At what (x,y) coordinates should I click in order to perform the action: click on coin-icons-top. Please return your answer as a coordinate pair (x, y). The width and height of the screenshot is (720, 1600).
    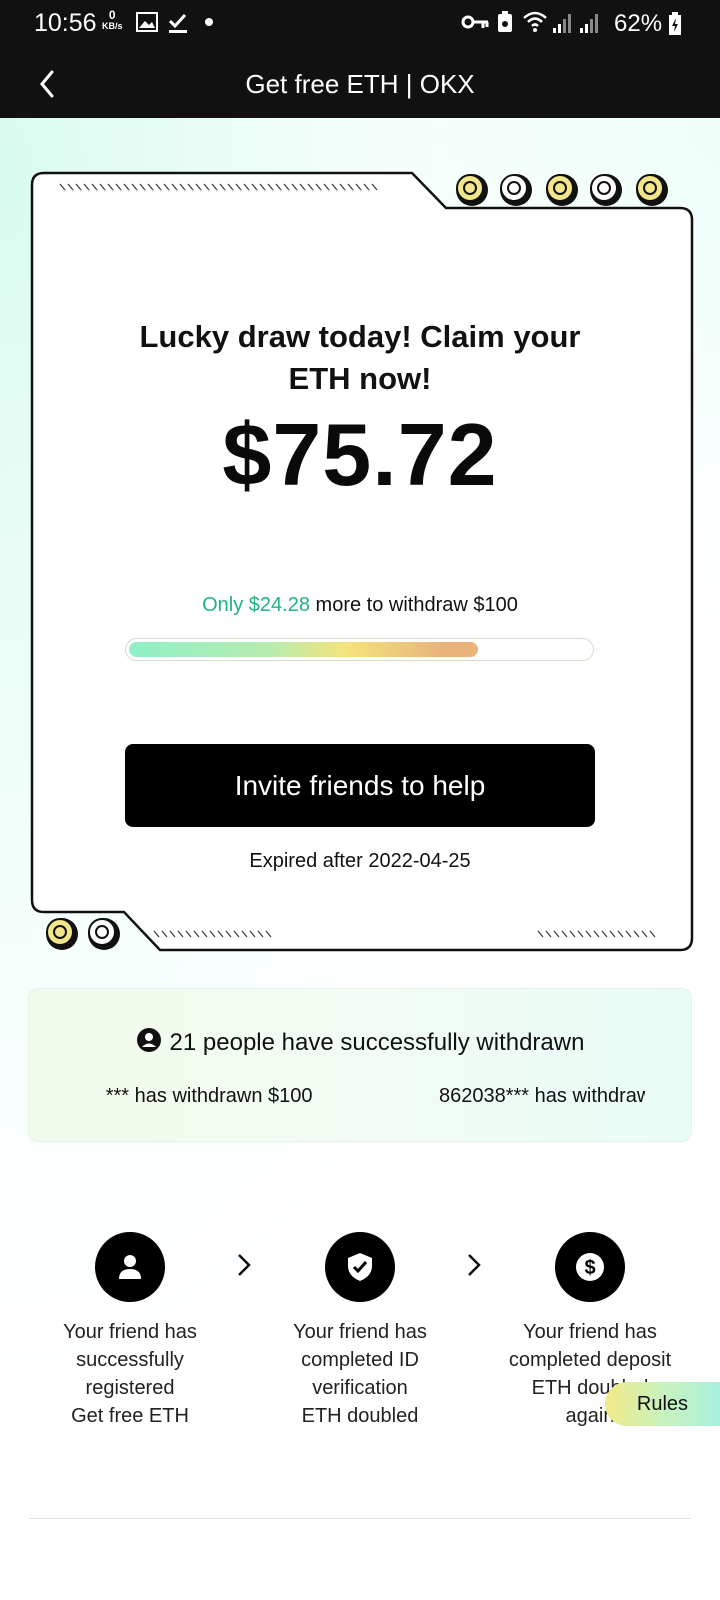
    Looking at the image, I should click on (562, 190).